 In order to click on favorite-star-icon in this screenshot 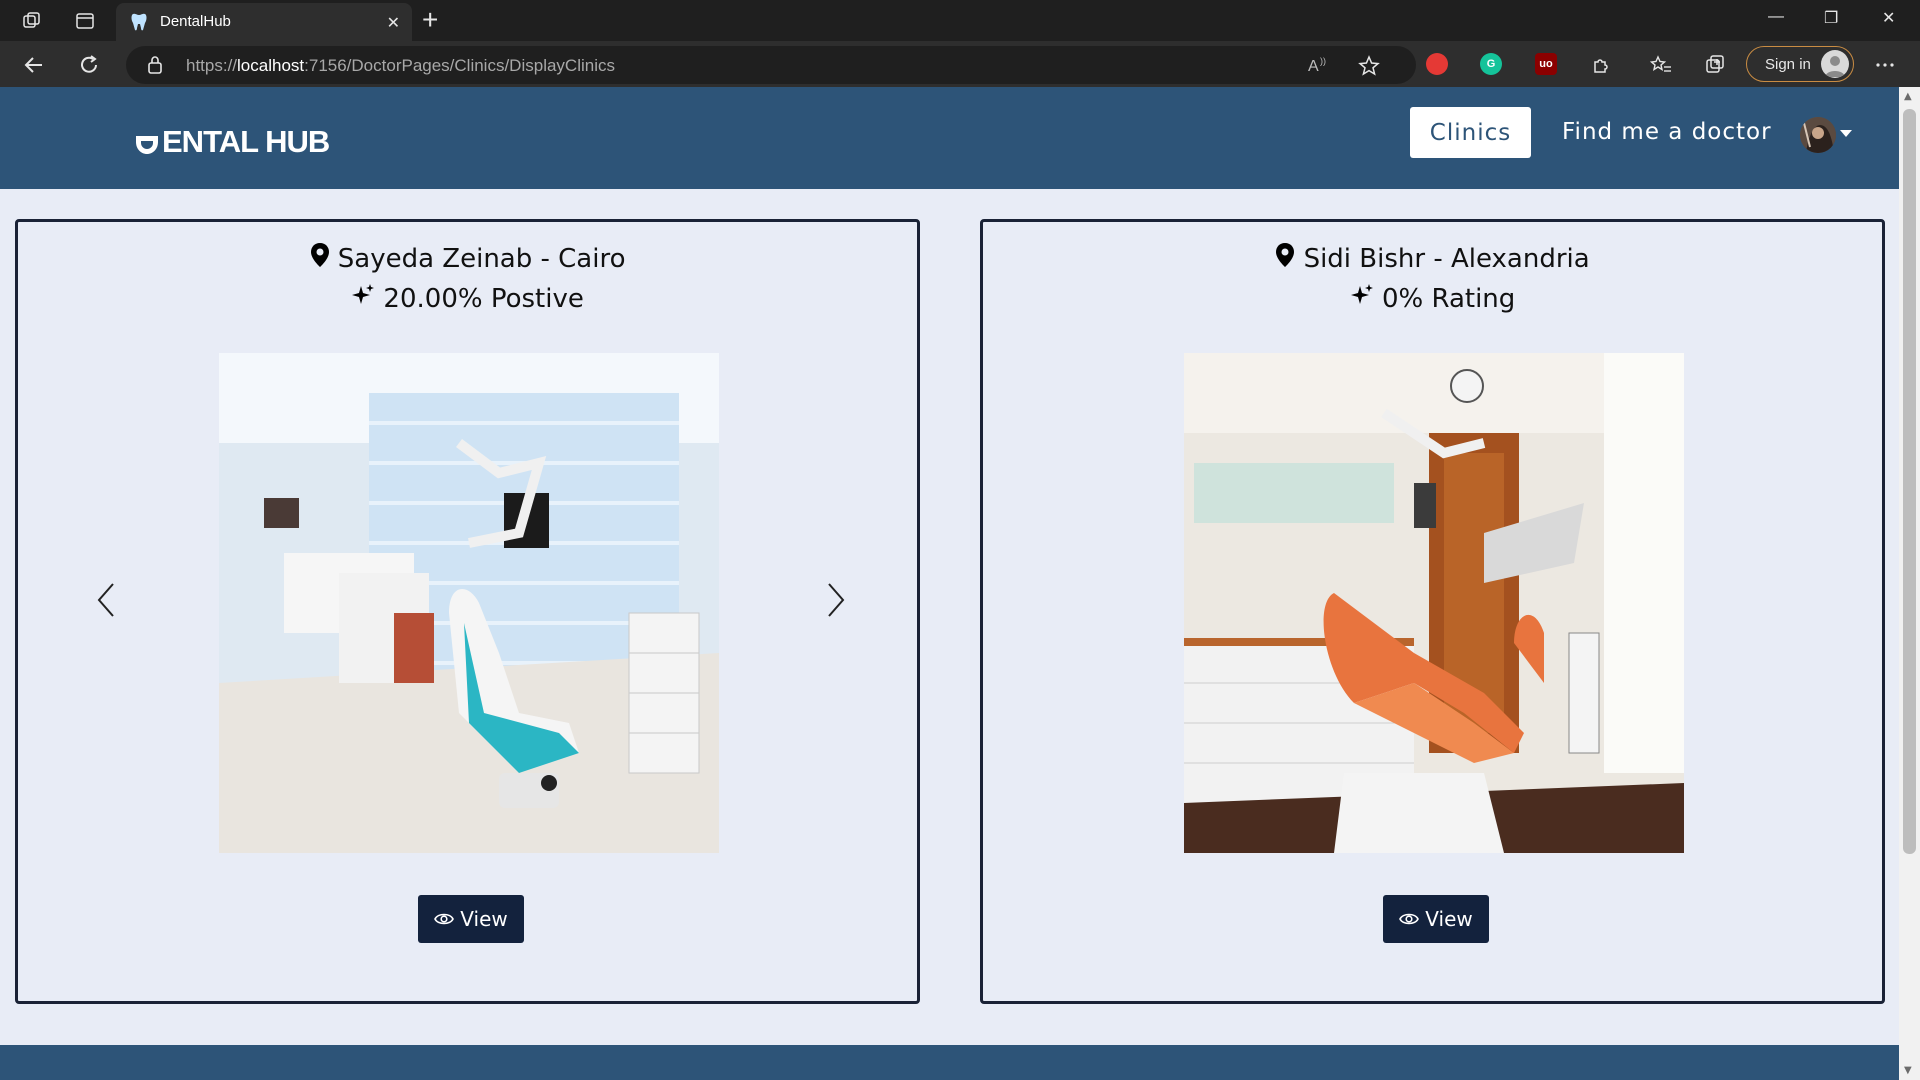, I will do `click(1369, 68)`.